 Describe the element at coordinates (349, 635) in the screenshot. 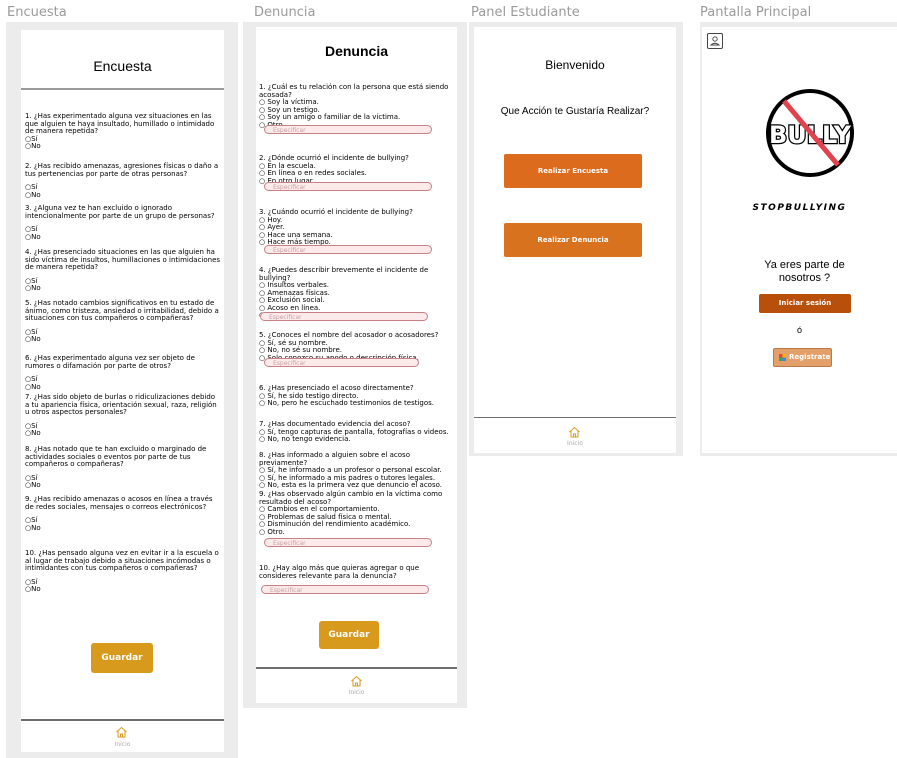

I see `denuncia-save-button: Guardar` at that location.